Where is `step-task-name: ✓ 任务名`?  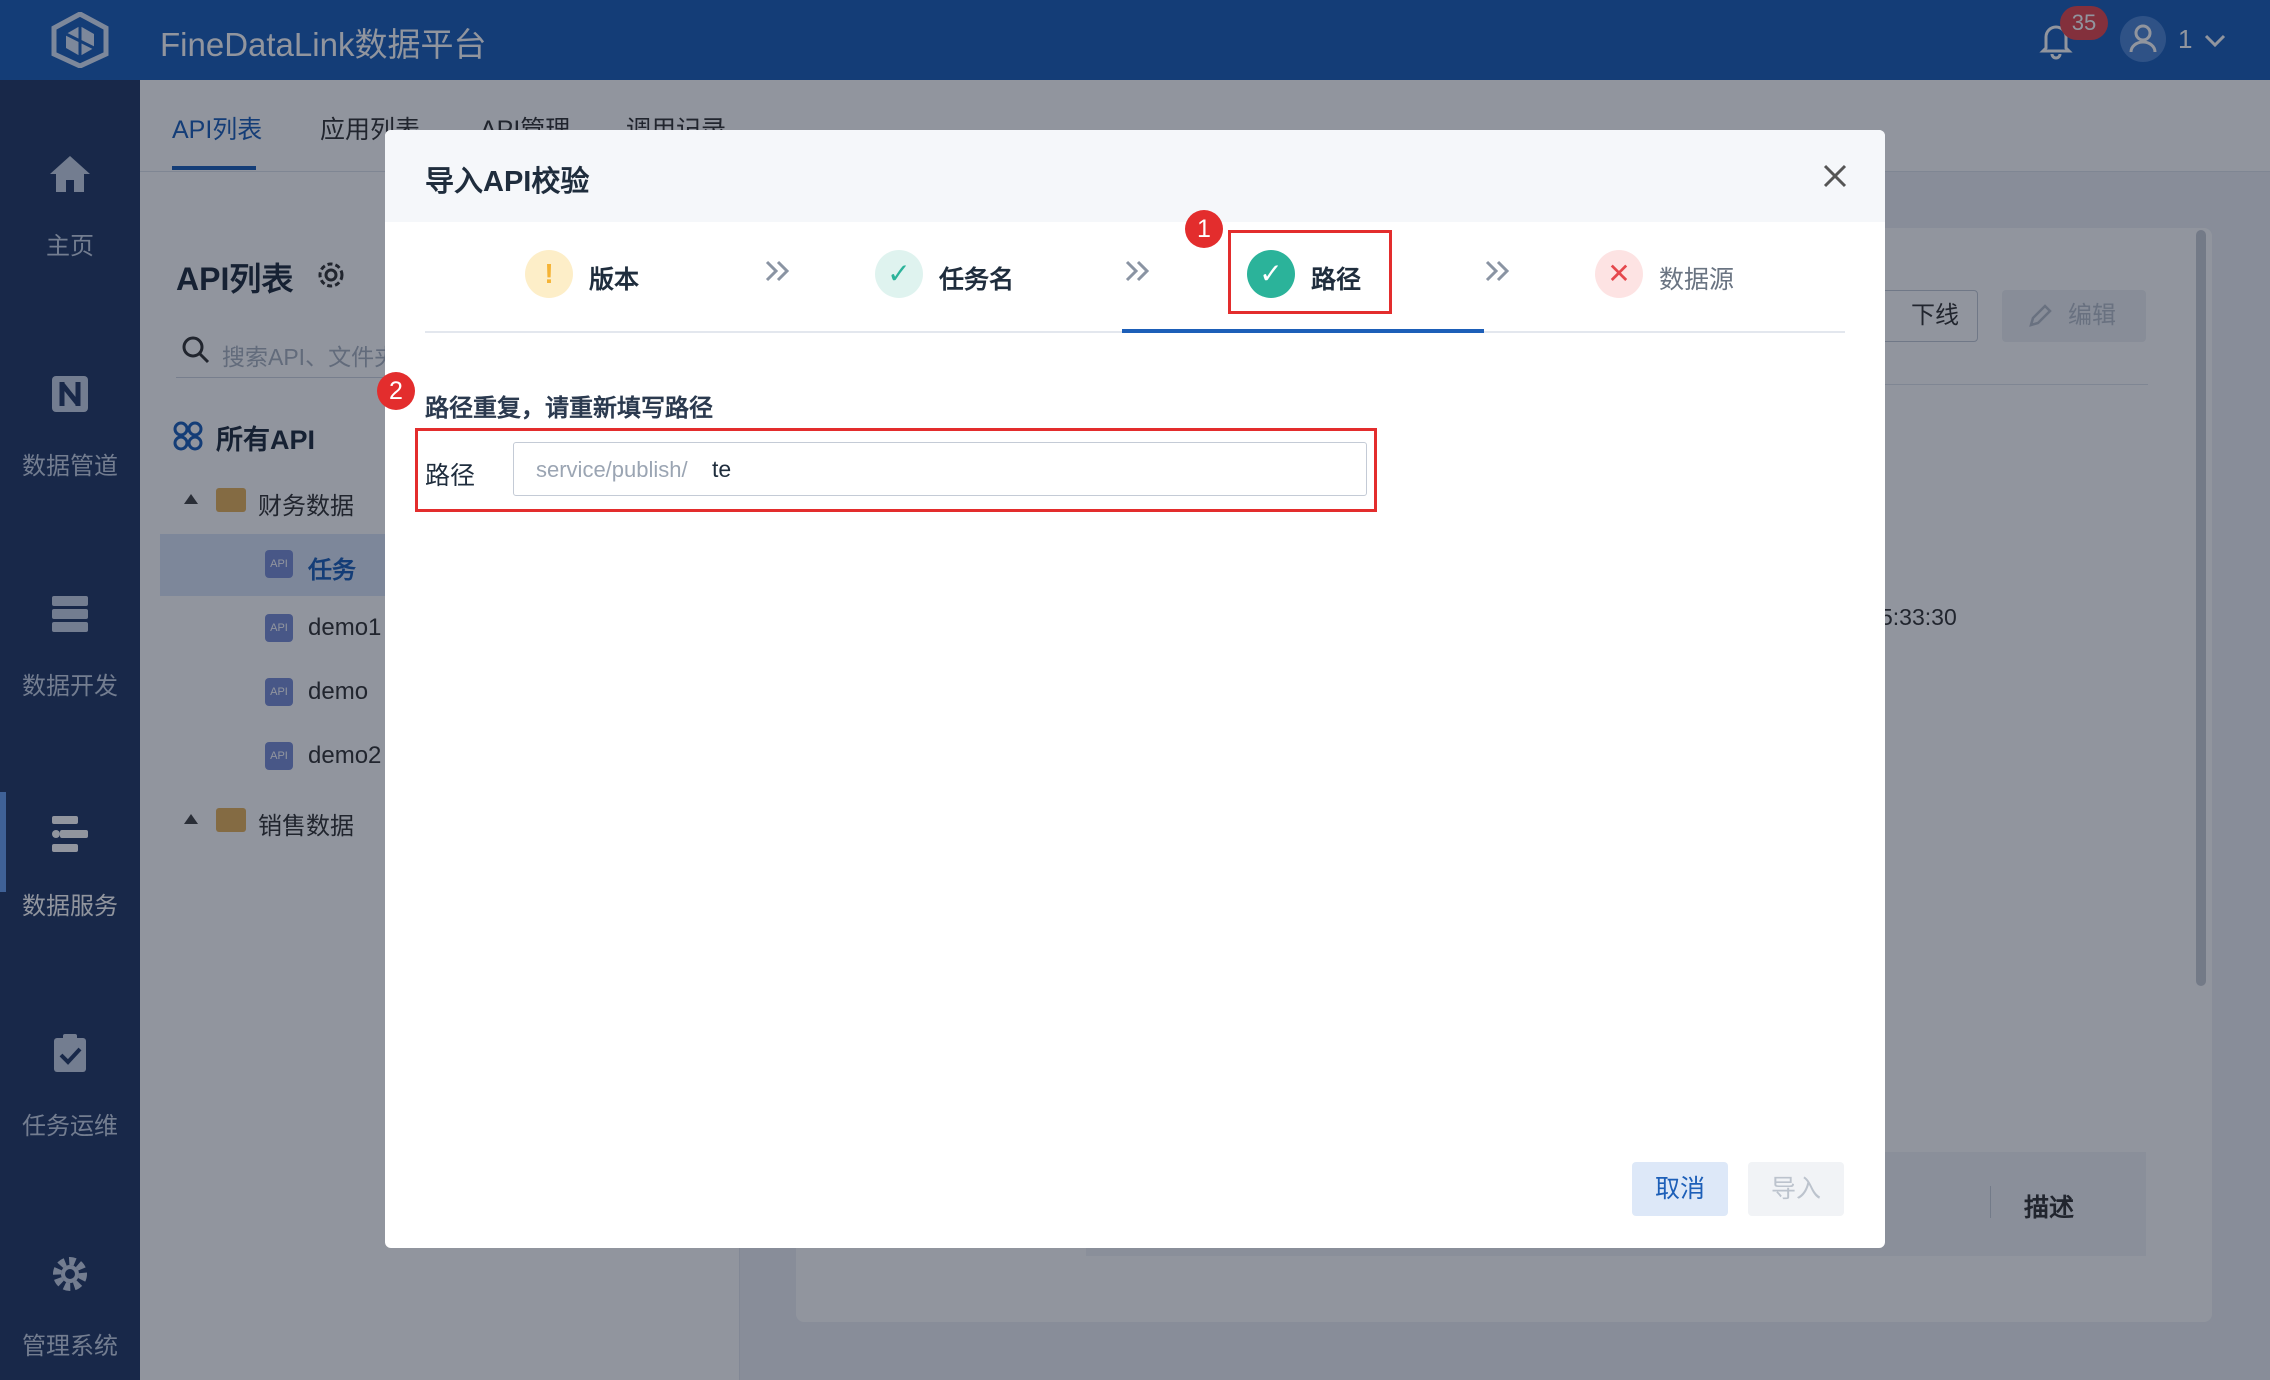
step-task-name: ✓ 任务名 is located at coordinates (965, 300).